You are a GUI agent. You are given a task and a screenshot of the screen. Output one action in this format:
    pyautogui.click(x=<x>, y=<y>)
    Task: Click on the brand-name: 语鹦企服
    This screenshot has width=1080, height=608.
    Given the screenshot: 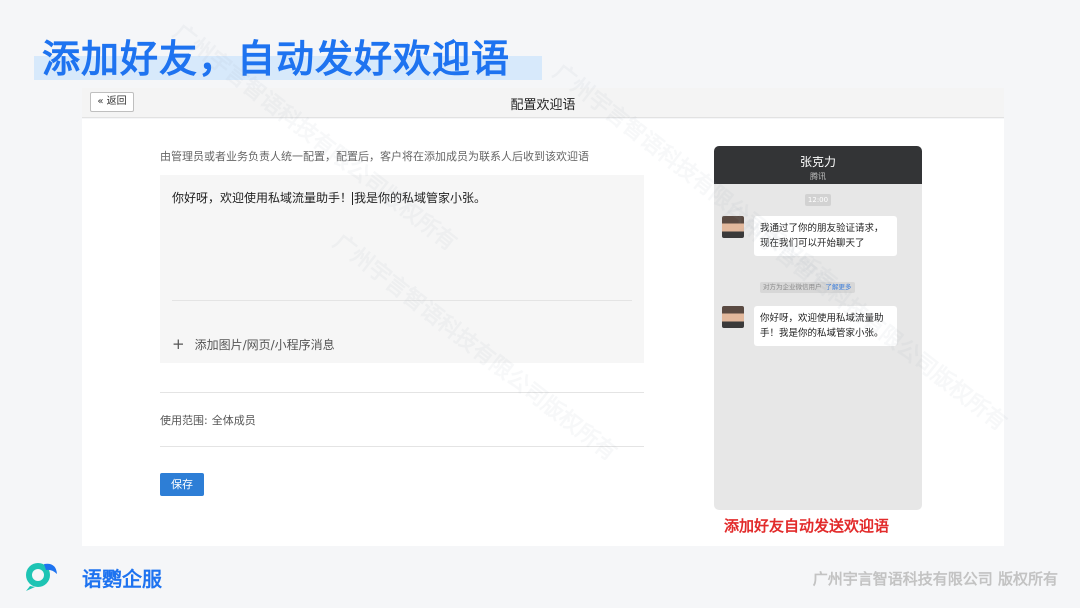 What is the action you would take?
    pyautogui.click(x=122, y=579)
    